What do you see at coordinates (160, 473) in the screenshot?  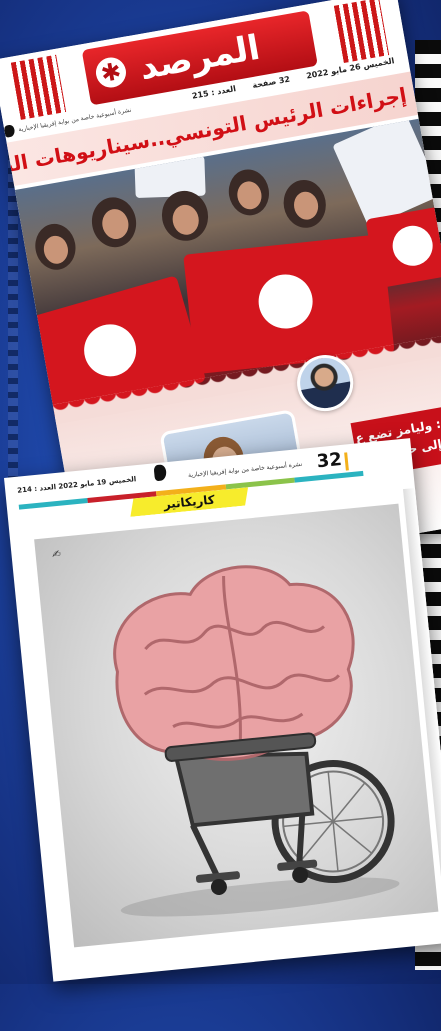 I see `africa-map-icon` at bounding box center [160, 473].